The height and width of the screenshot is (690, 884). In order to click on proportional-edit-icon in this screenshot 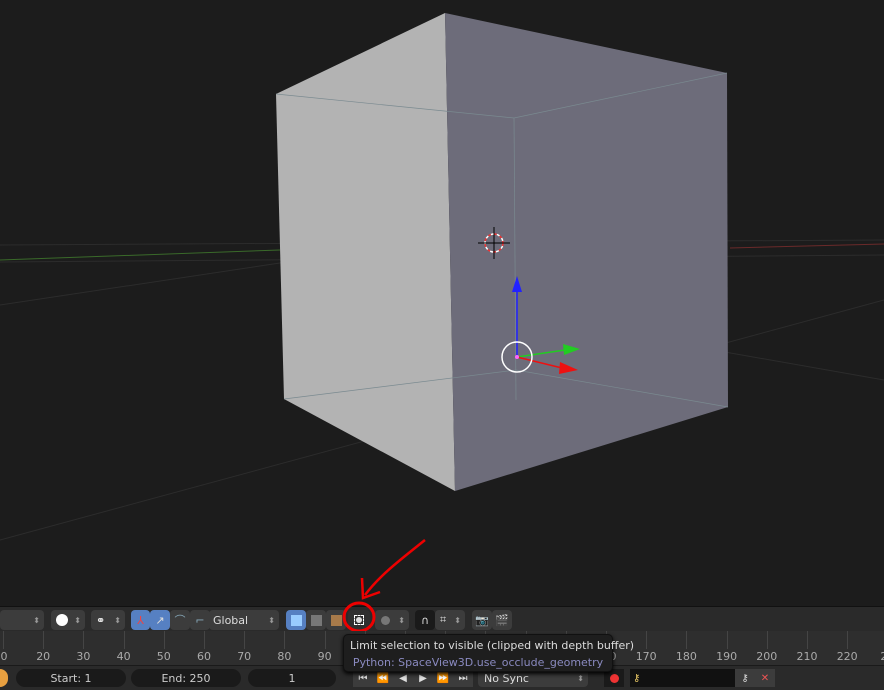, I will do `click(385, 620)`.